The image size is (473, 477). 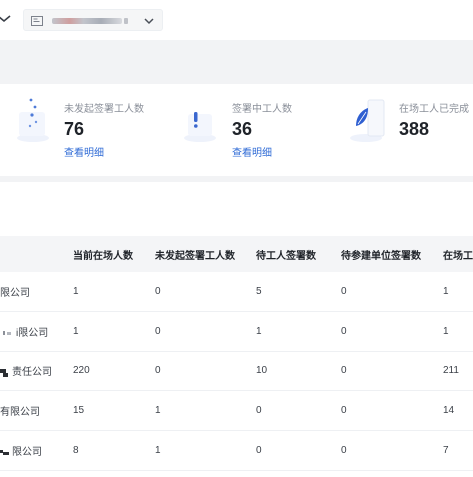 I want to click on table-cell: 14, so click(x=458, y=411).